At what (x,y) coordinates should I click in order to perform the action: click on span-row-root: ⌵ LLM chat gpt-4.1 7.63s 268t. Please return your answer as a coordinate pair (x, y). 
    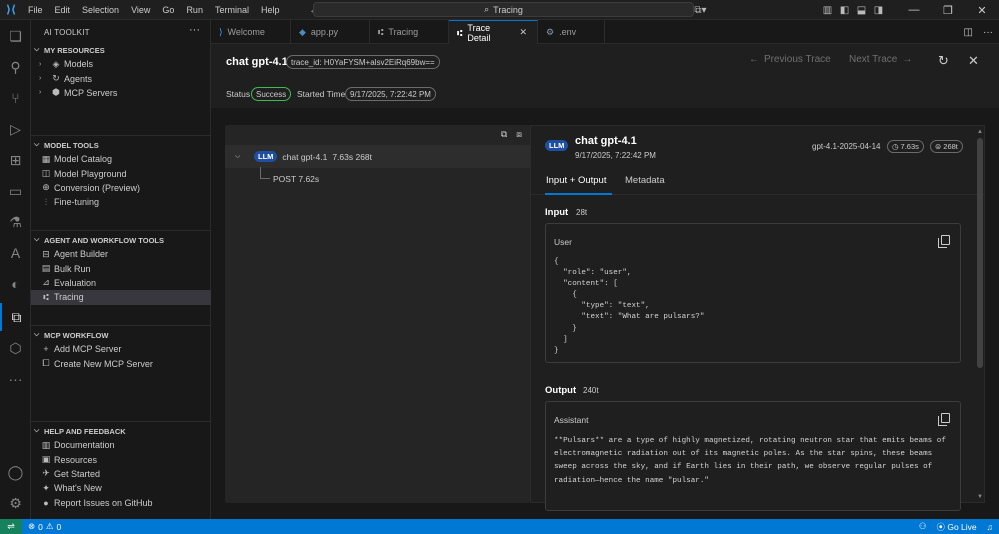
    Looking at the image, I should click on (377, 156).